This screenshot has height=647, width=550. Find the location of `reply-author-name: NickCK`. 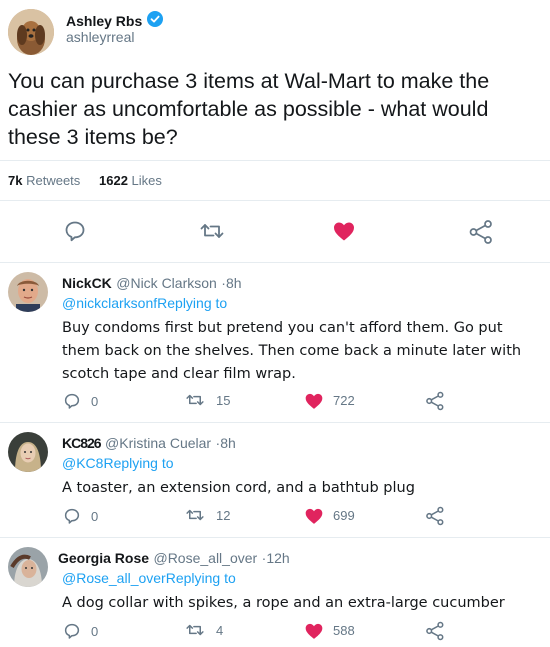

reply-author-name: NickCK is located at coordinates (87, 283).